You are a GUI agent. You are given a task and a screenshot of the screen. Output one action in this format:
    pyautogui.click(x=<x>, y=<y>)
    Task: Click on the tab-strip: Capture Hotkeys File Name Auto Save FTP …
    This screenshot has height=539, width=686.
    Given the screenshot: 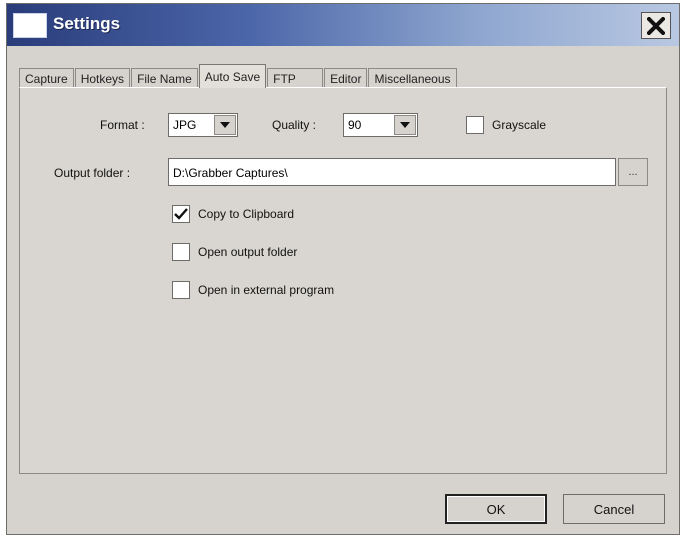 What is the action you would take?
    pyautogui.click(x=238, y=76)
    